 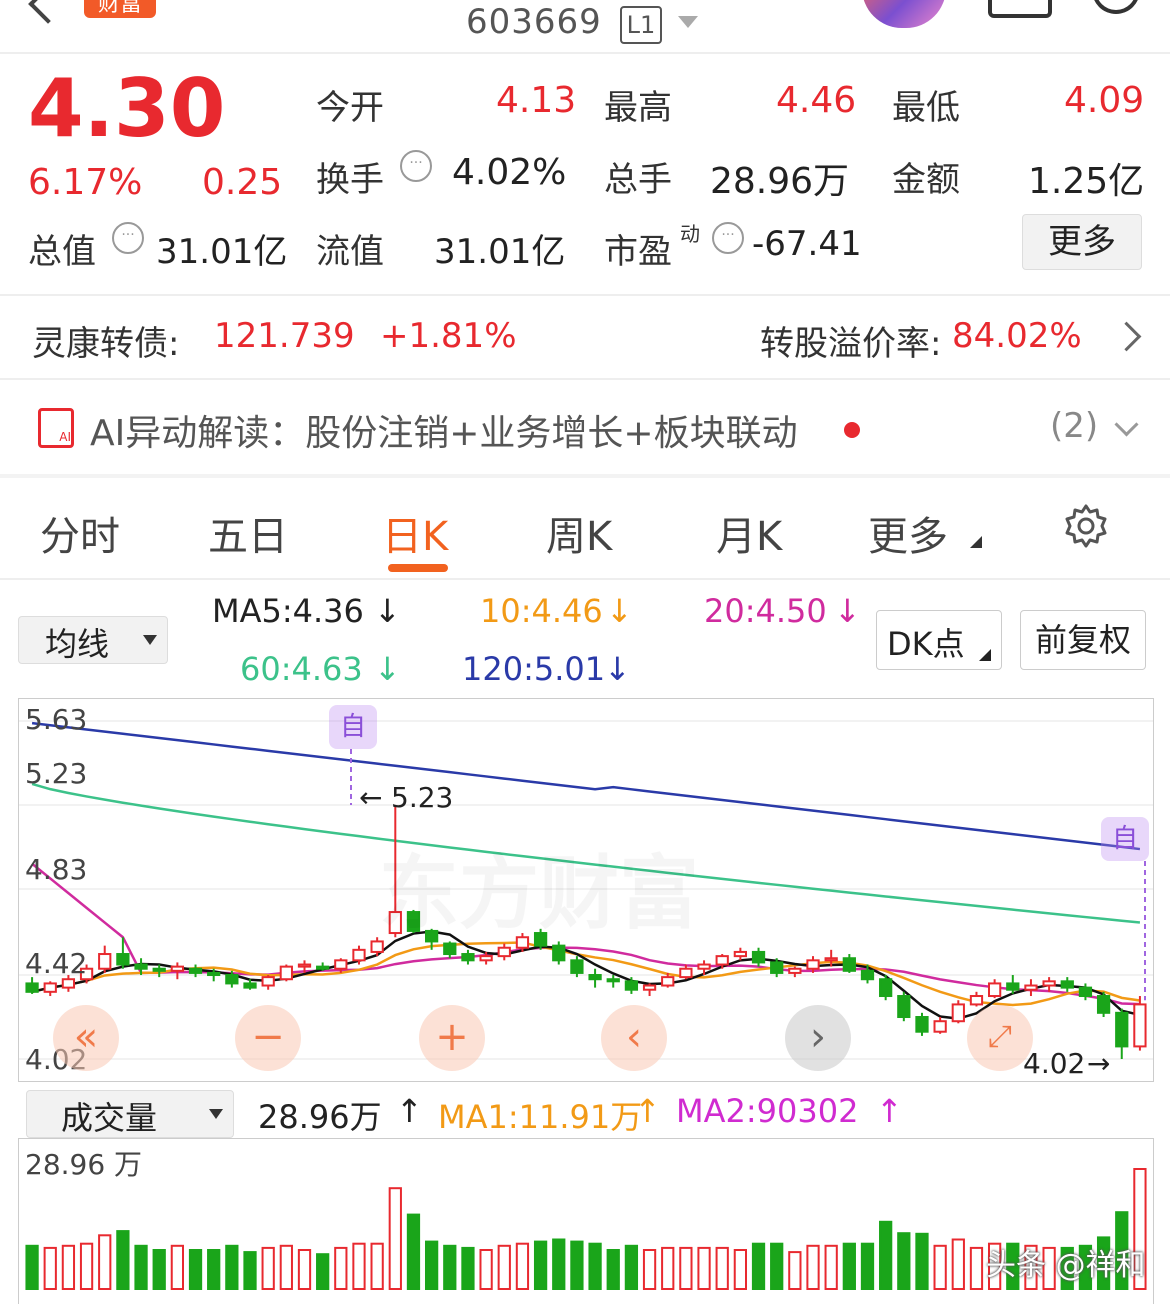 I want to click on tab-more: 更多, so click(x=908, y=533).